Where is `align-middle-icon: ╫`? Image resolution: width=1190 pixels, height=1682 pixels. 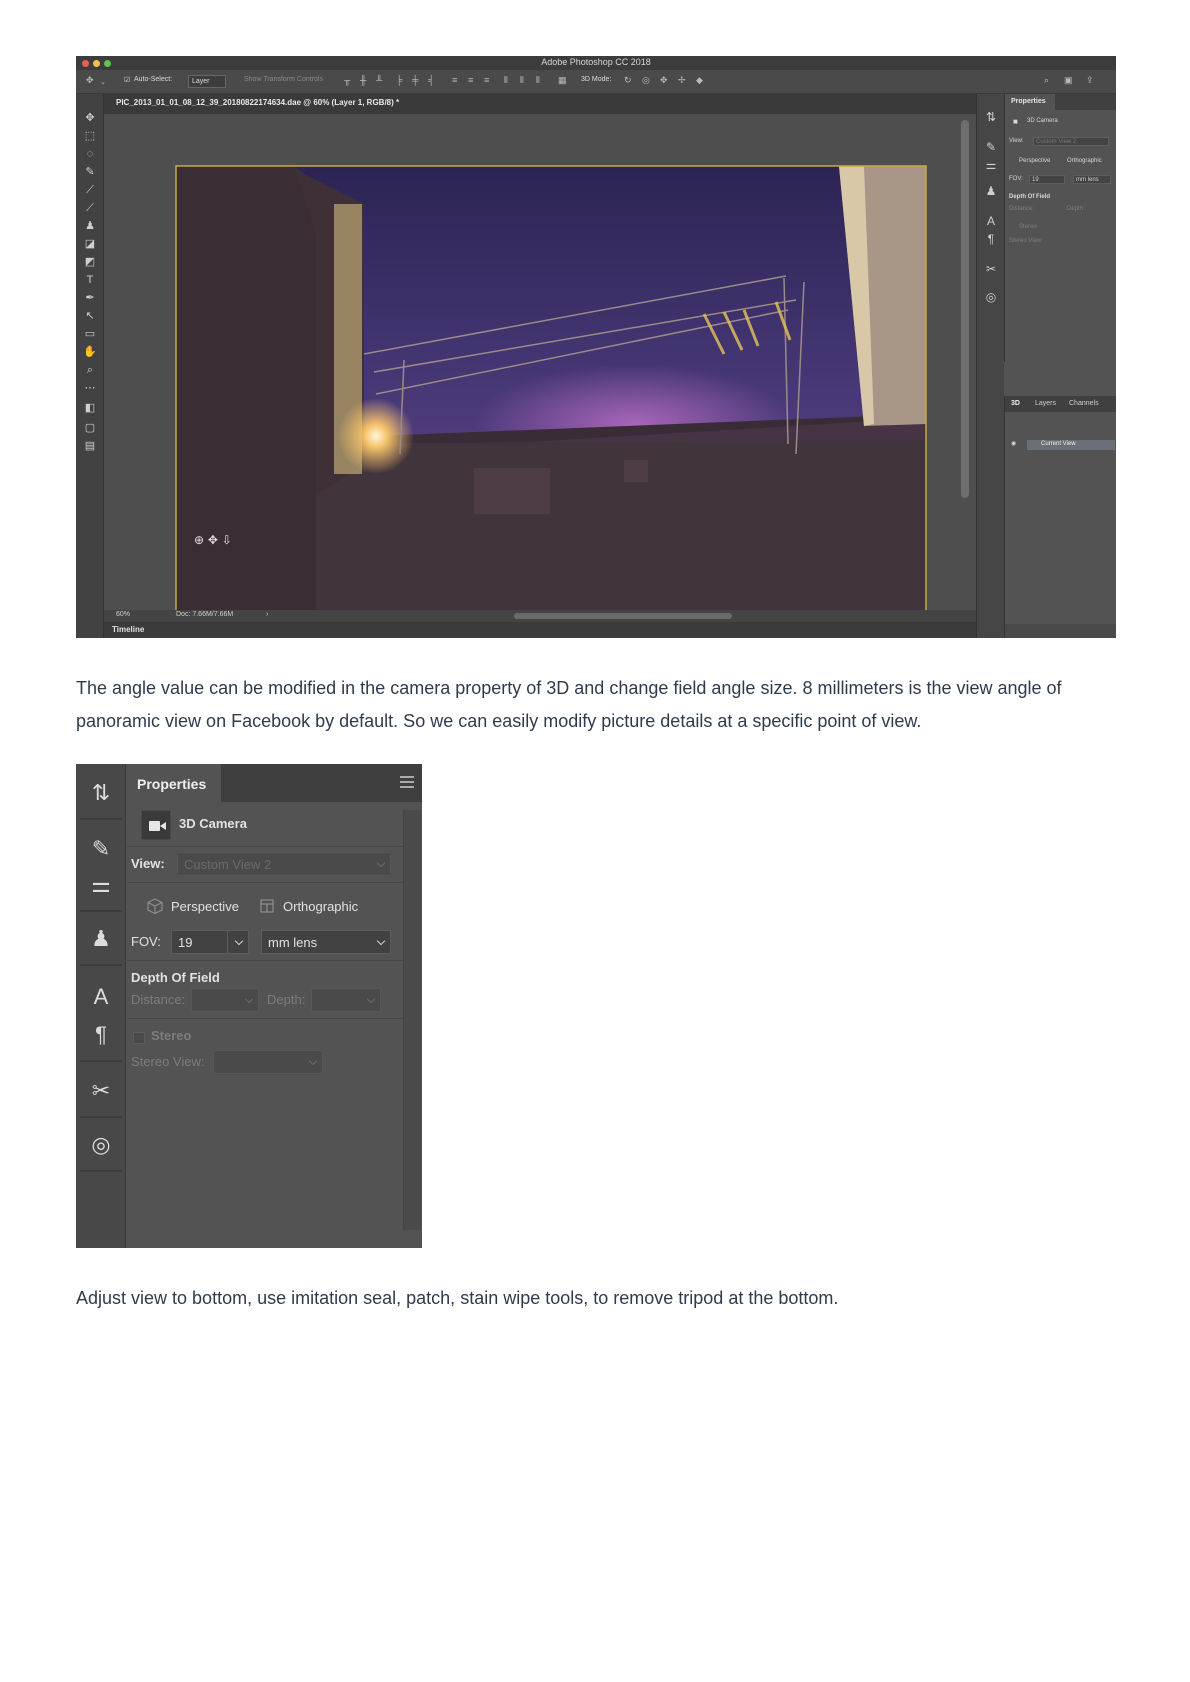 align-middle-icon: ╫ is located at coordinates (363, 80).